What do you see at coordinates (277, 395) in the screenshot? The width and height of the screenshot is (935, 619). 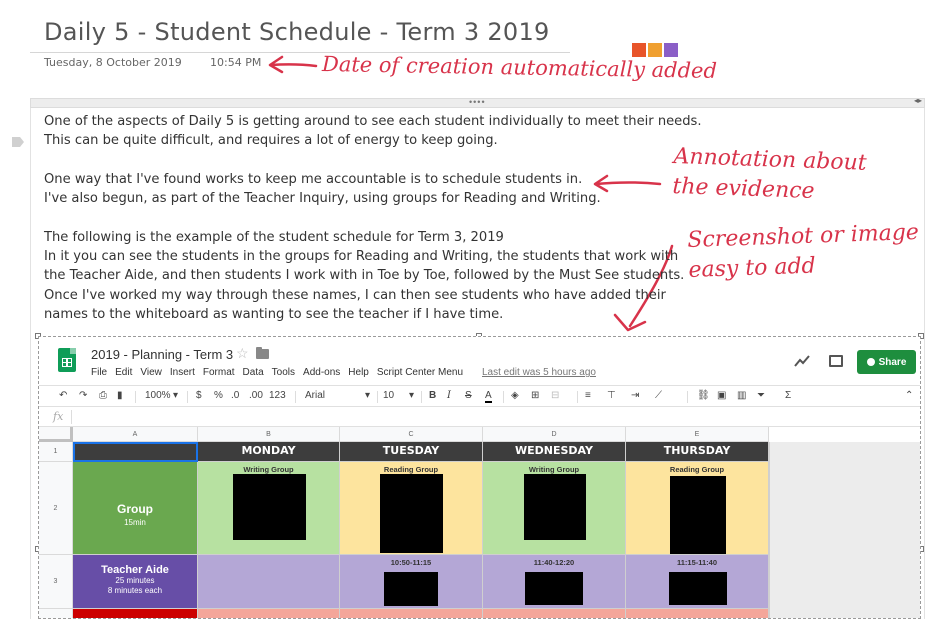 I see `number-format-select: 123` at bounding box center [277, 395].